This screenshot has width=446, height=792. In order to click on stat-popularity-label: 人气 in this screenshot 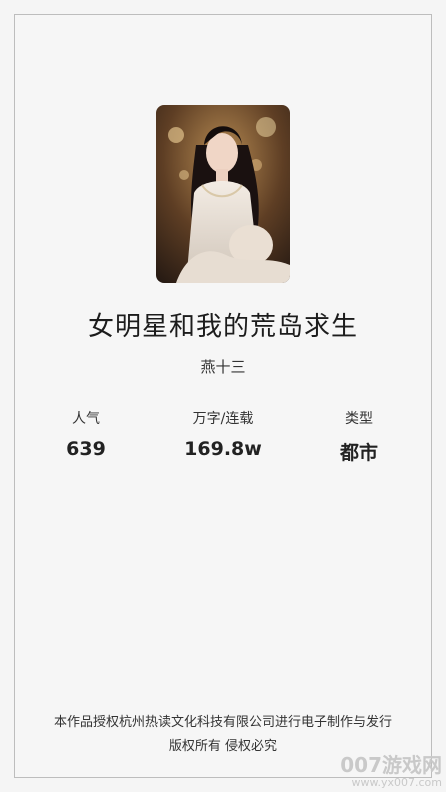, I will do `click(86, 419)`.